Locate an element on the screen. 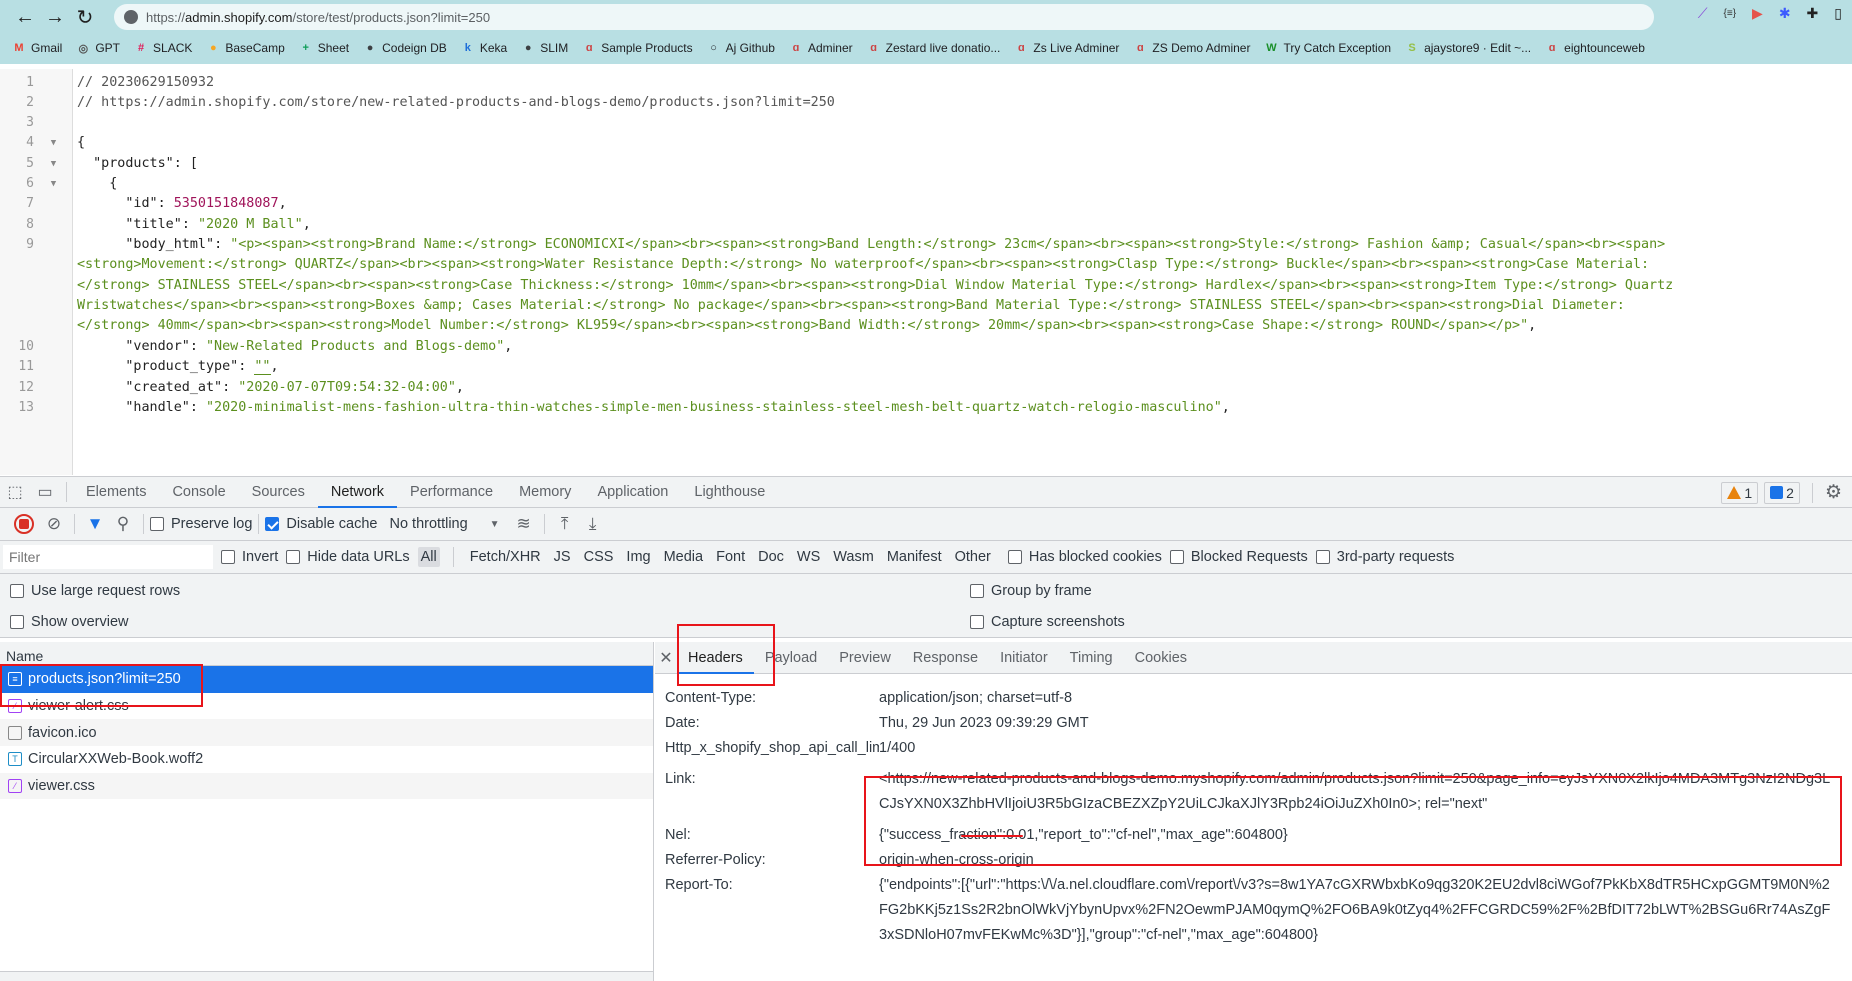 This screenshot has width=1852, height=981. bookmark-item: ɑ Adminer is located at coordinates (821, 48).